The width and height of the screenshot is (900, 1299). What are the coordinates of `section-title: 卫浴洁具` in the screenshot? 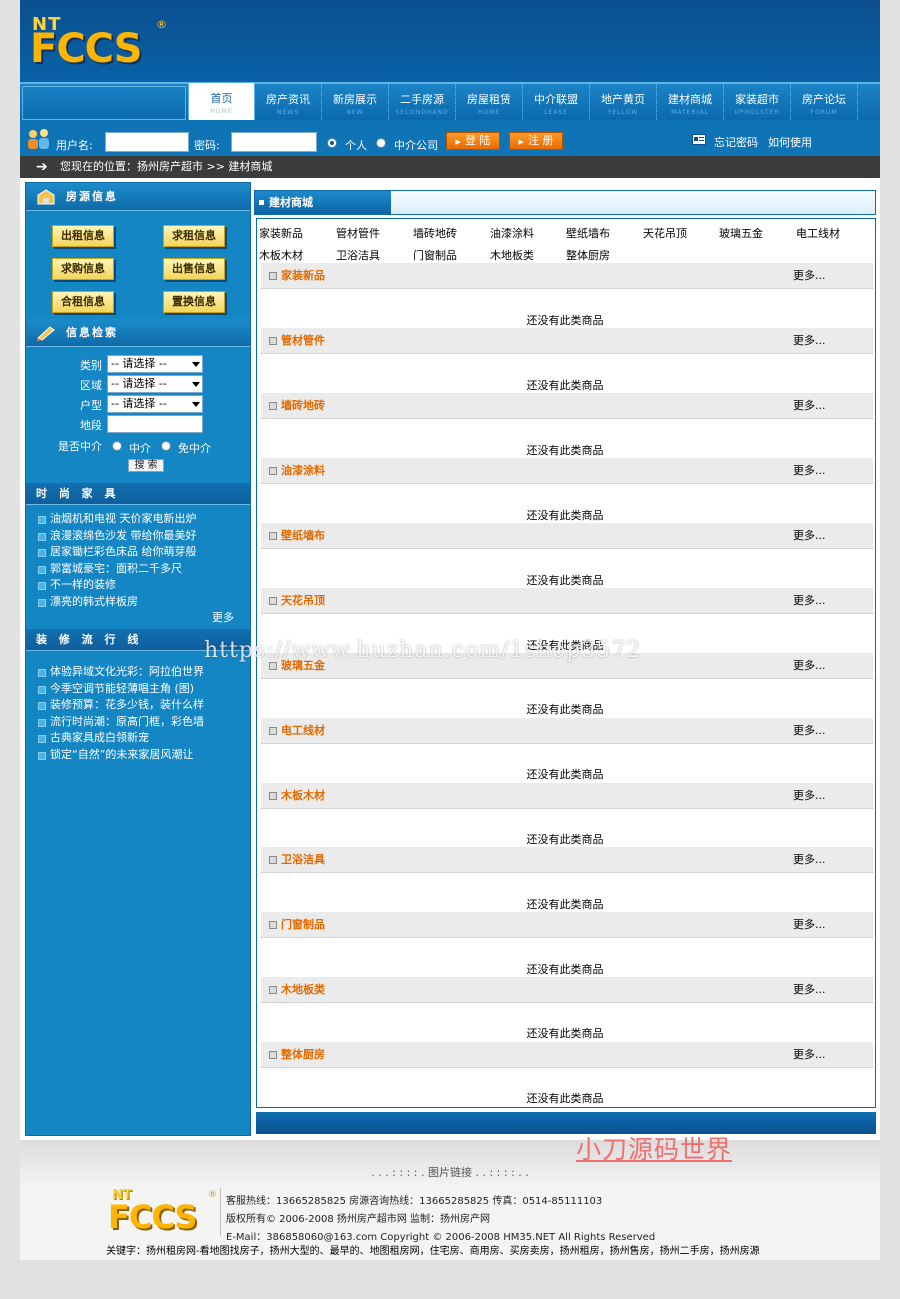 It's located at (303, 860).